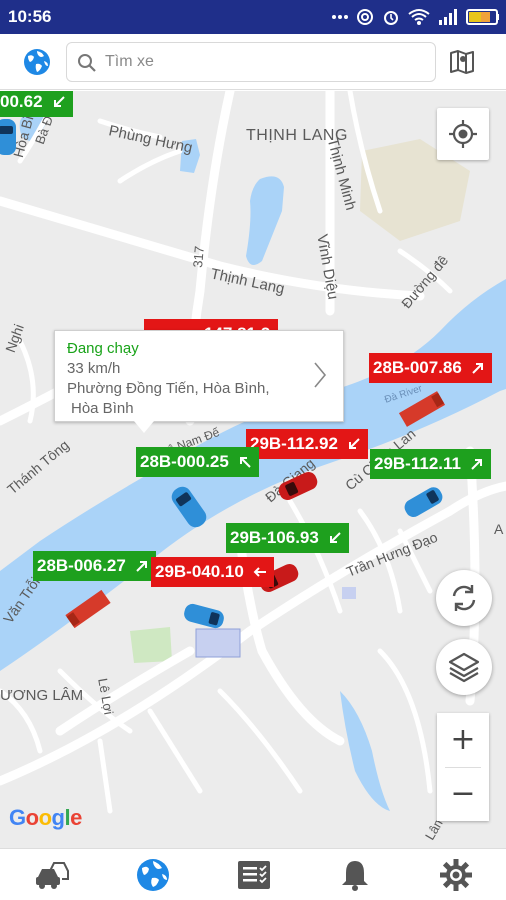 The height and width of the screenshot is (900, 506). I want to click on search-input: Tìm xe, so click(251, 62).